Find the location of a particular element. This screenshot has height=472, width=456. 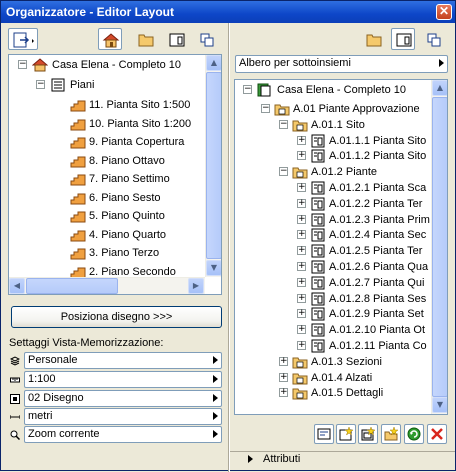

scroll-right-button: ▶ is located at coordinates (196, 286).